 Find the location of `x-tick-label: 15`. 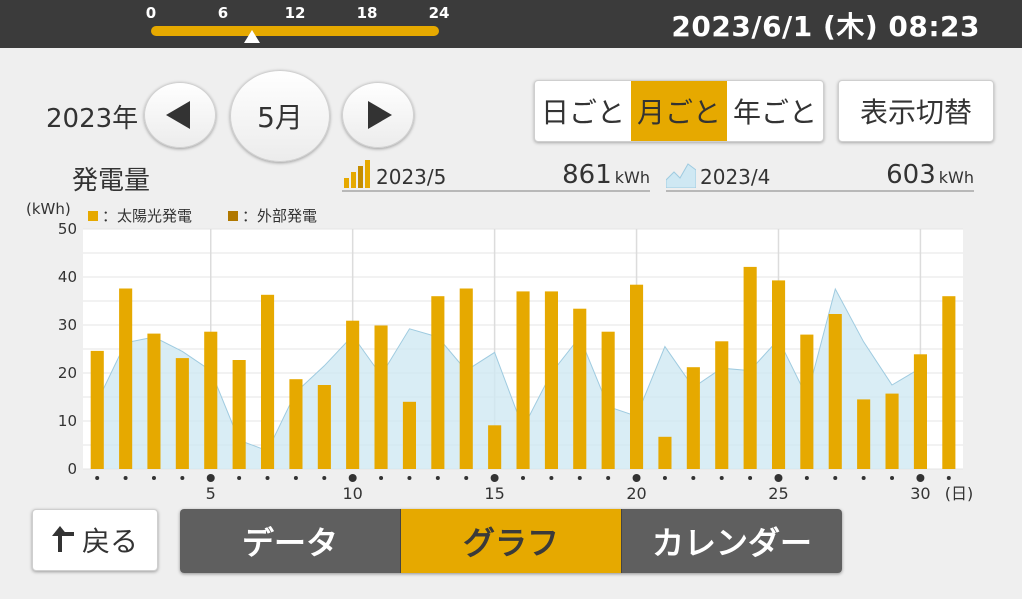

x-tick-label: 15 is located at coordinates (494, 493).